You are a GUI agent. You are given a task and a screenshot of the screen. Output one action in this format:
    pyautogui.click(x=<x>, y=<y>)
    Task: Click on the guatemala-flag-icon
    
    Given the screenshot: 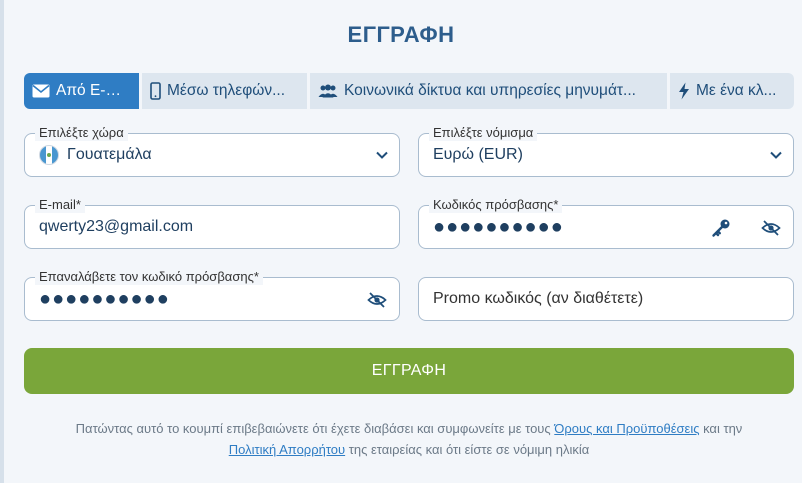 What is the action you would take?
    pyautogui.click(x=49, y=155)
    